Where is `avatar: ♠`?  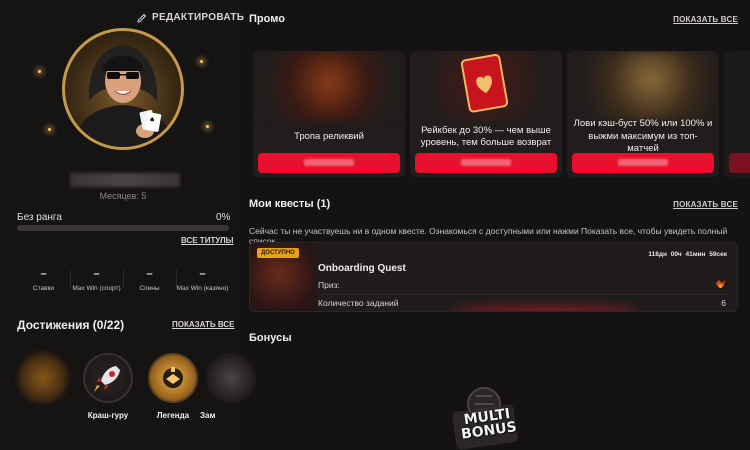
avatar: ♠ is located at coordinates (123, 89).